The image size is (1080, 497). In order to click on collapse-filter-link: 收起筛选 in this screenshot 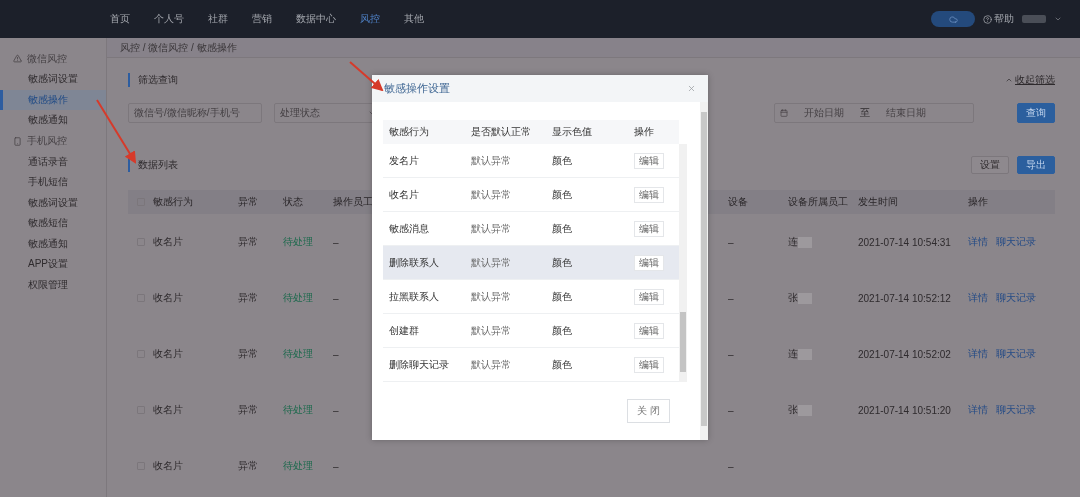, I will do `click(1030, 80)`.